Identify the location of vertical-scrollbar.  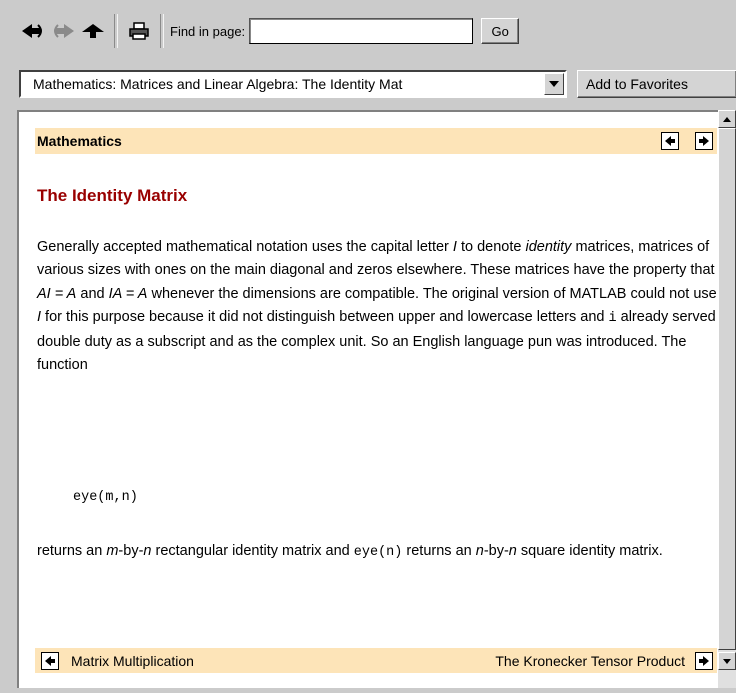
(727, 399).